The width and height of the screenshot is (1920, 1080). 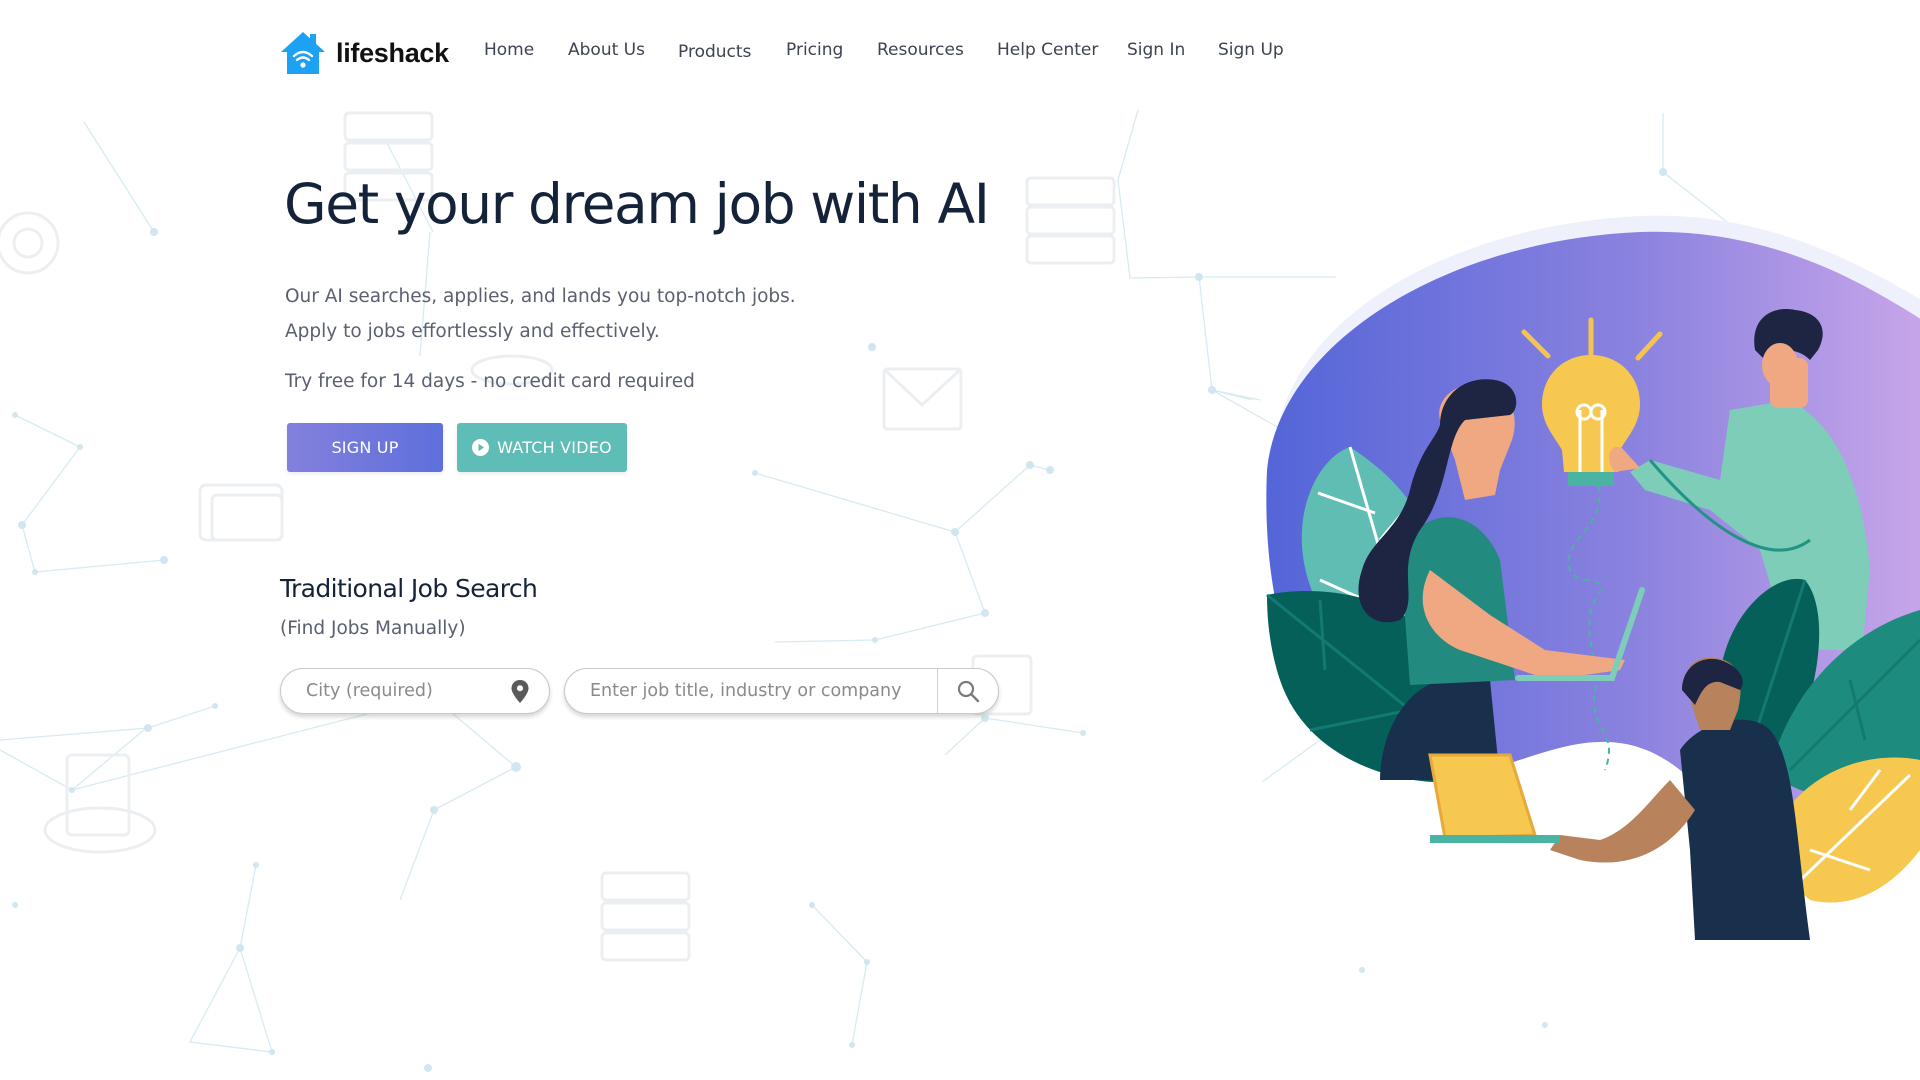 I want to click on map-pin-icon, so click(x=520, y=691).